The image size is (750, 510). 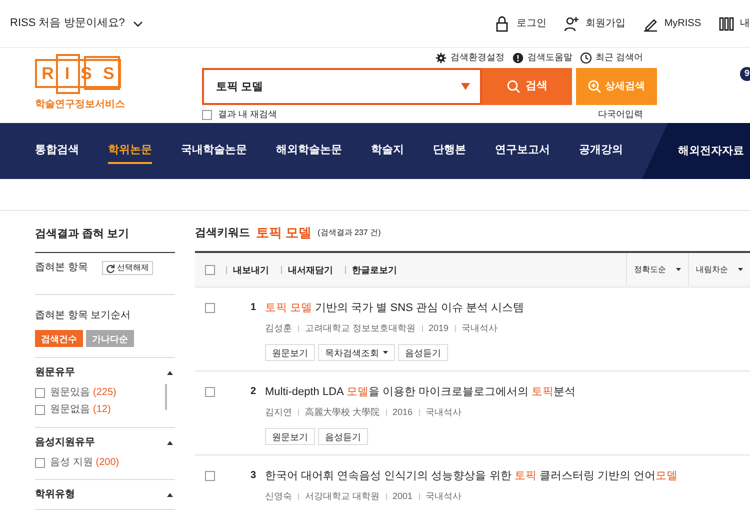 What do you see at coordinates (402, 496) in the screenshot?
I see `result-meta: 2001` at bounding box center [402, 496].